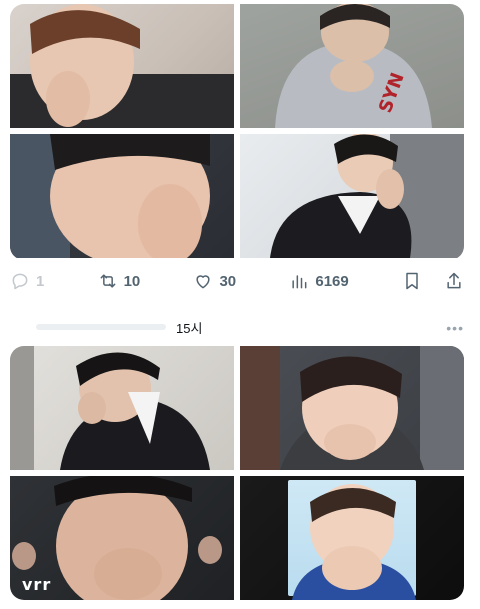 The image size is (480, 609). What do you see at coordinates (433, 281) in the screenshot?
I see `secondary-actions` at bounding box center [433, 281].